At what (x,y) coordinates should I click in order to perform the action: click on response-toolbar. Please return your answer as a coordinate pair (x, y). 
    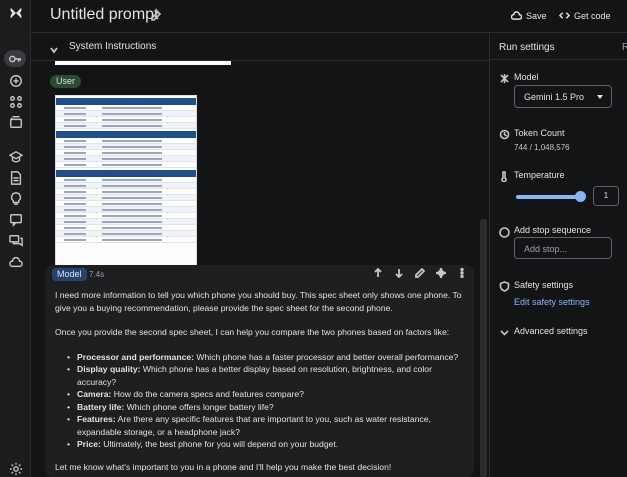
    Looking at the image, I should click on (420, 273).